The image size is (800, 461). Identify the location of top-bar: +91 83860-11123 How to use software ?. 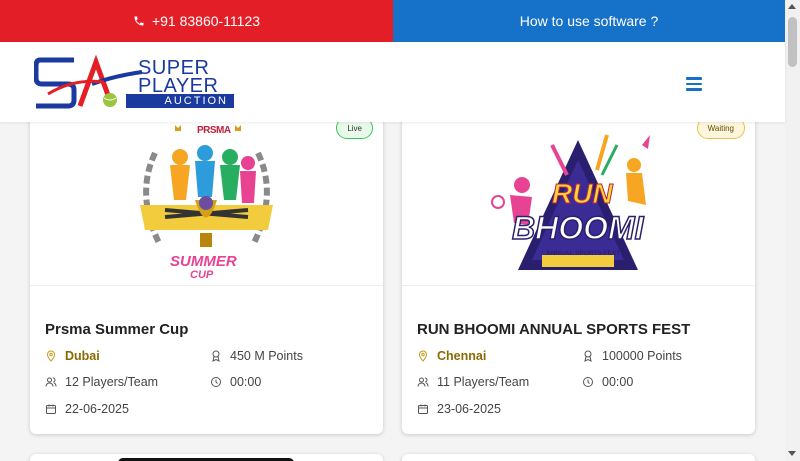
(392, 21).